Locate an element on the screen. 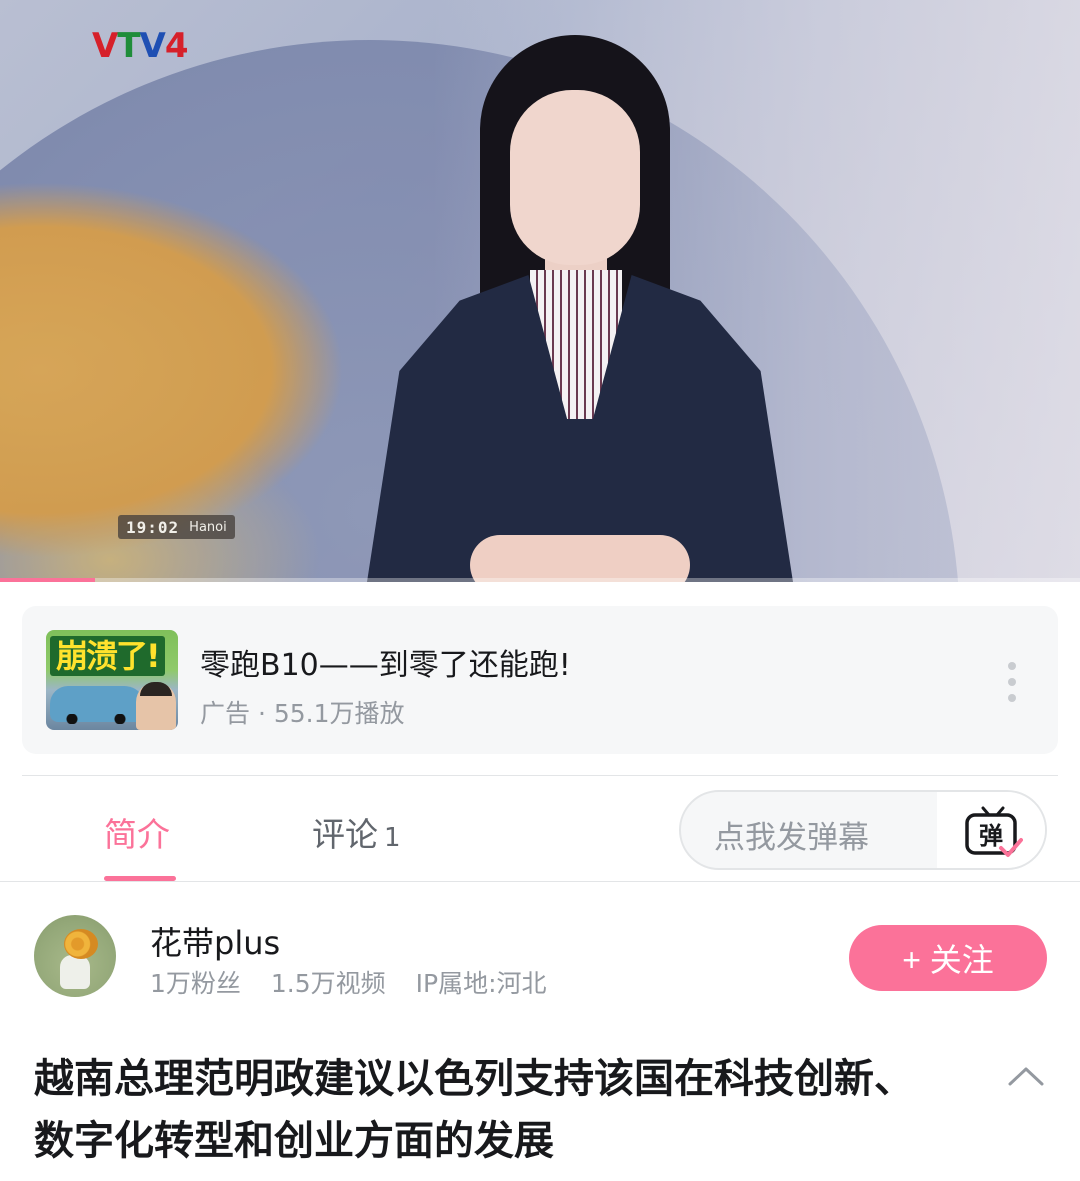 Image resolution: width=1080 pixels, height=1181 pixels. avatar-flower is located at coordinates (81, 944).